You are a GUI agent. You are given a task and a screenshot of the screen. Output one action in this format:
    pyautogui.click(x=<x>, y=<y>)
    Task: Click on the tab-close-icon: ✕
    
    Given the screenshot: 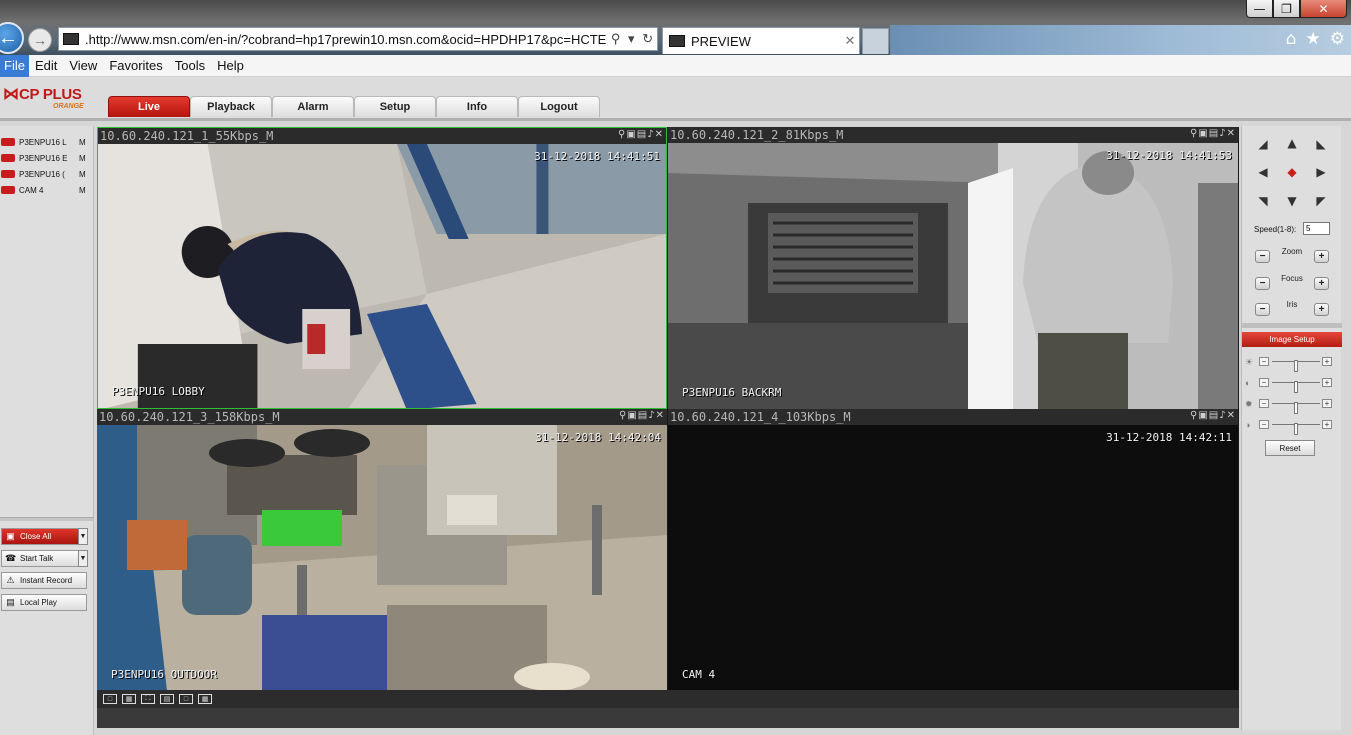 What is the action you would take?
    pyautogui.click(x=850, y=41)
    